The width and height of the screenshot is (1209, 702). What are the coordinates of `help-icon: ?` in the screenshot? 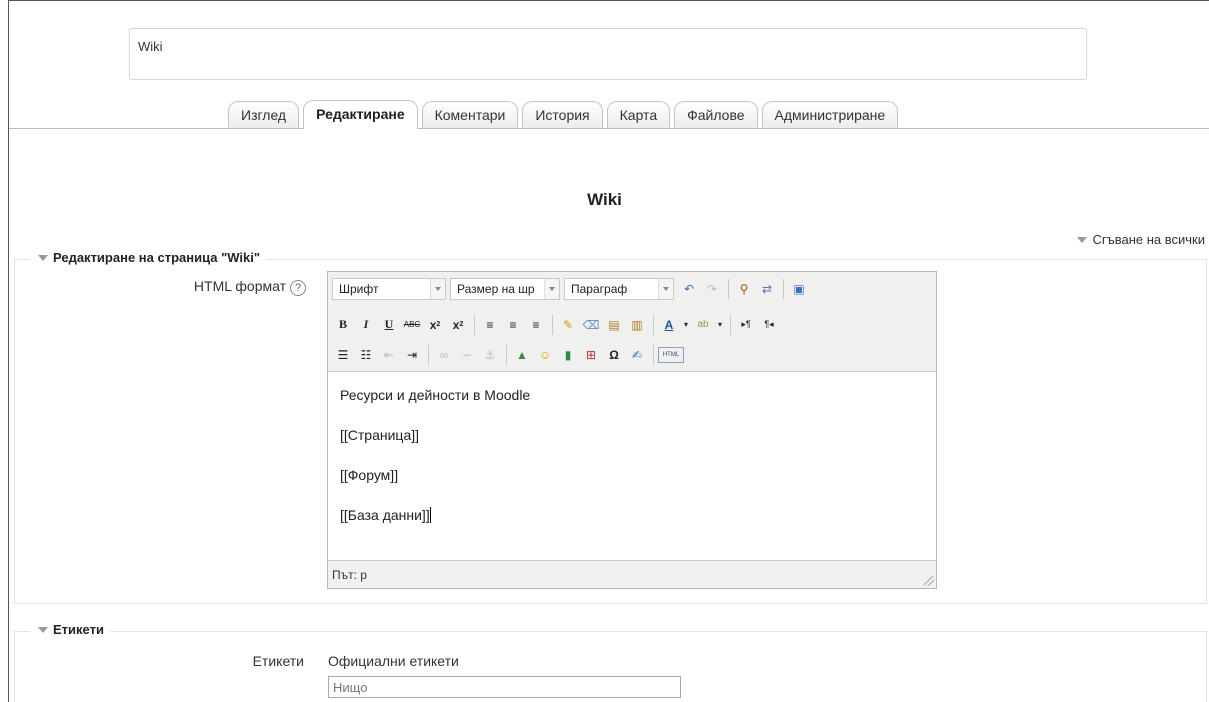 It's located at (298, 288).